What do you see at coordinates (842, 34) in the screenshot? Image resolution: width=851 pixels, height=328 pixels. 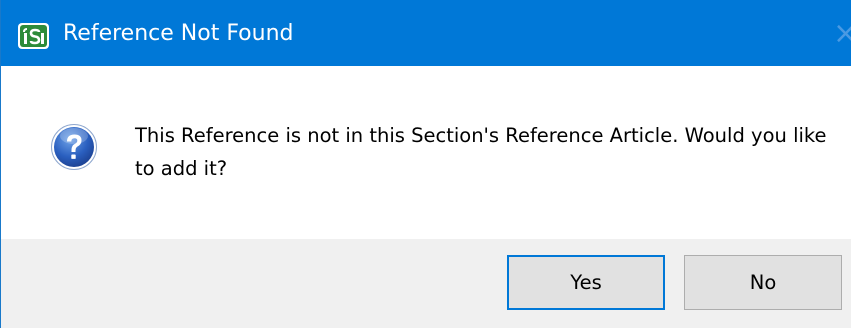 I see `close-icon: ×` at bounding box center [842, 34].